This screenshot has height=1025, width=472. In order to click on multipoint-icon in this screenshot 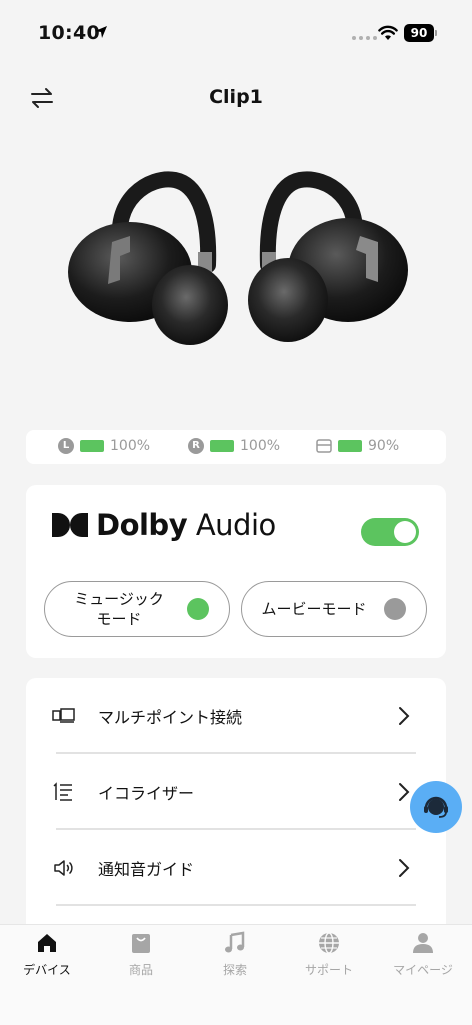, I will do `click(63, 715)`.